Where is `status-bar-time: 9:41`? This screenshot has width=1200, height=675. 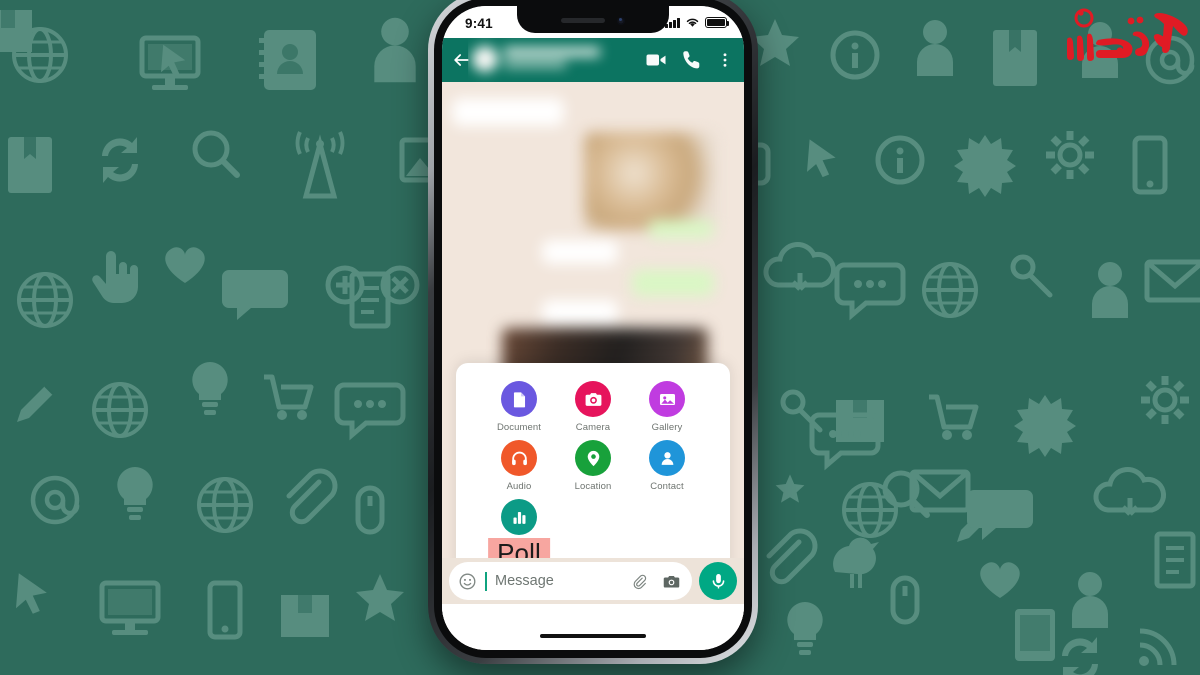
status-bar-time: 9:41 is located at coordinates (479, 23).